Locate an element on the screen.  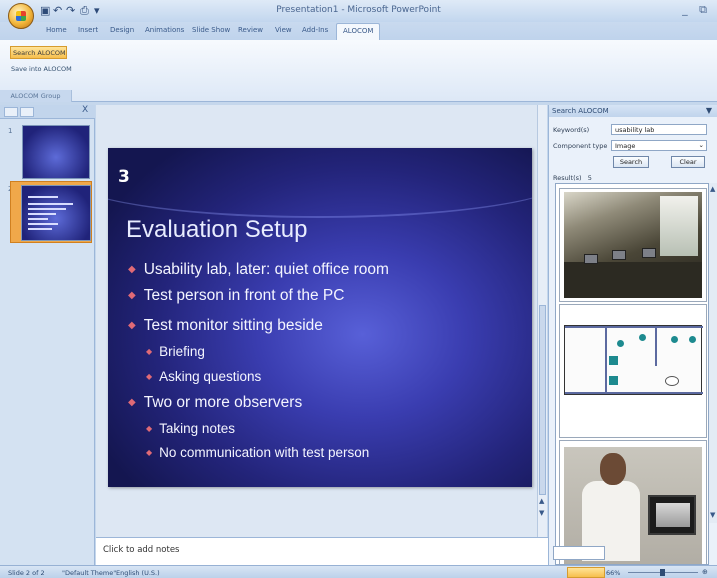
bullet-item: ◆ Two or more observers is located at coordinates (215, 403).